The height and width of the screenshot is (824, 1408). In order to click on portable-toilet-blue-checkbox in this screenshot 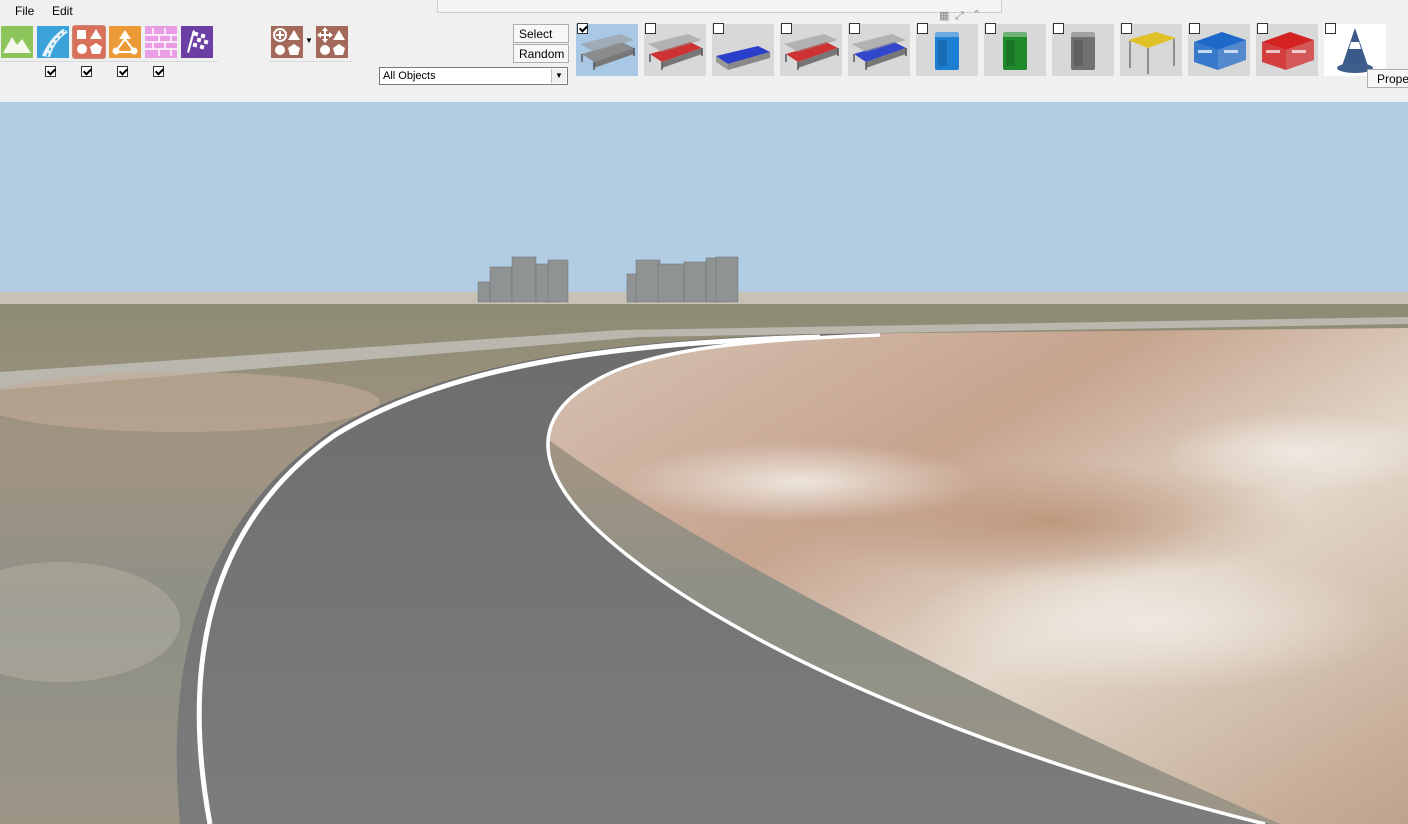, I will do `click(922, 28)`.